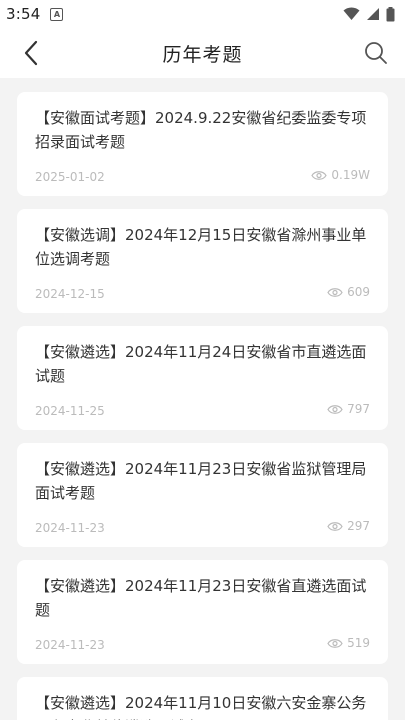 This screenshot has width=405, height=720. Describe the element at coordinates (390, 13) in the screenshot. I see `battery-icon` at that location.